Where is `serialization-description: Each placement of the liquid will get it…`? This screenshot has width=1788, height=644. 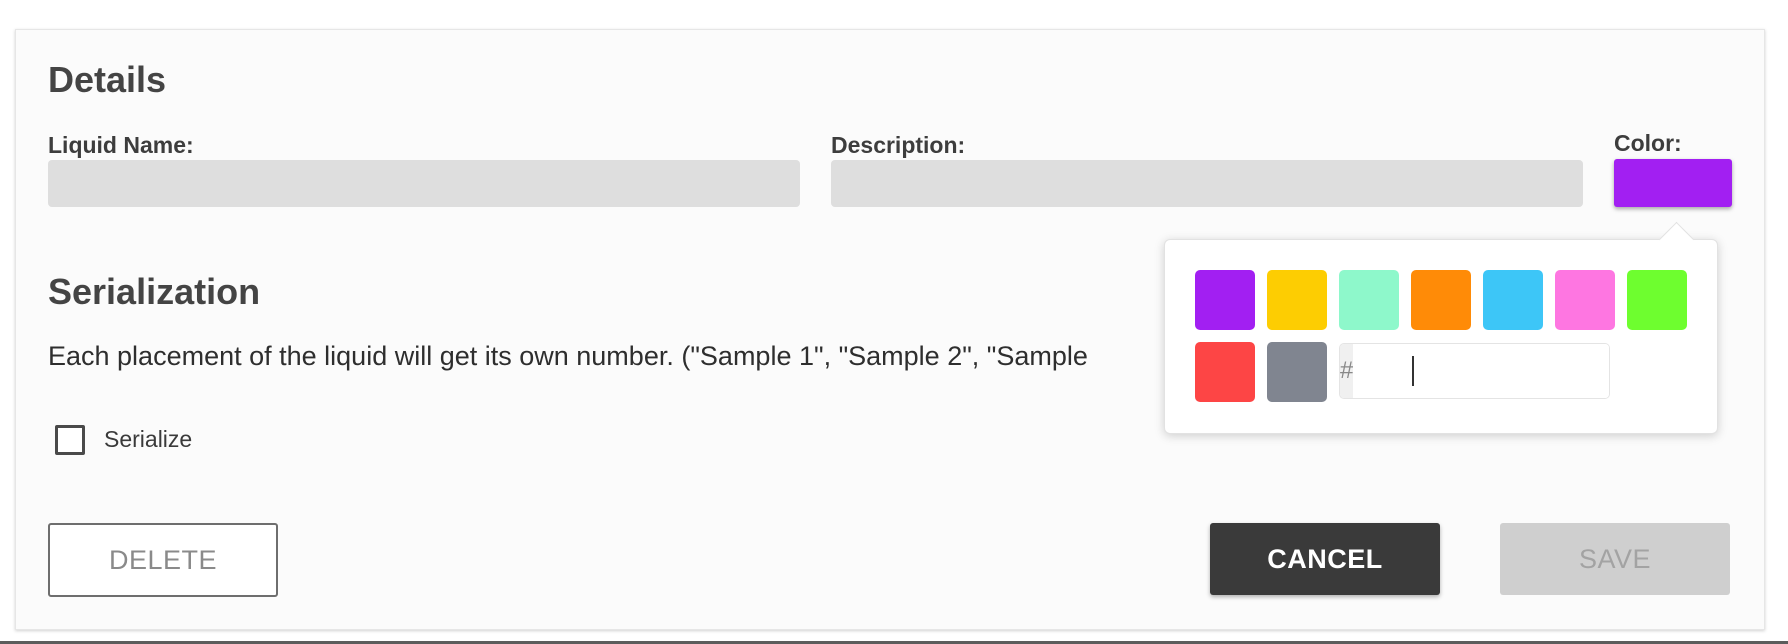 serialization-description: Each placement of the liquid will get it… is located at coordinates (568, 356).